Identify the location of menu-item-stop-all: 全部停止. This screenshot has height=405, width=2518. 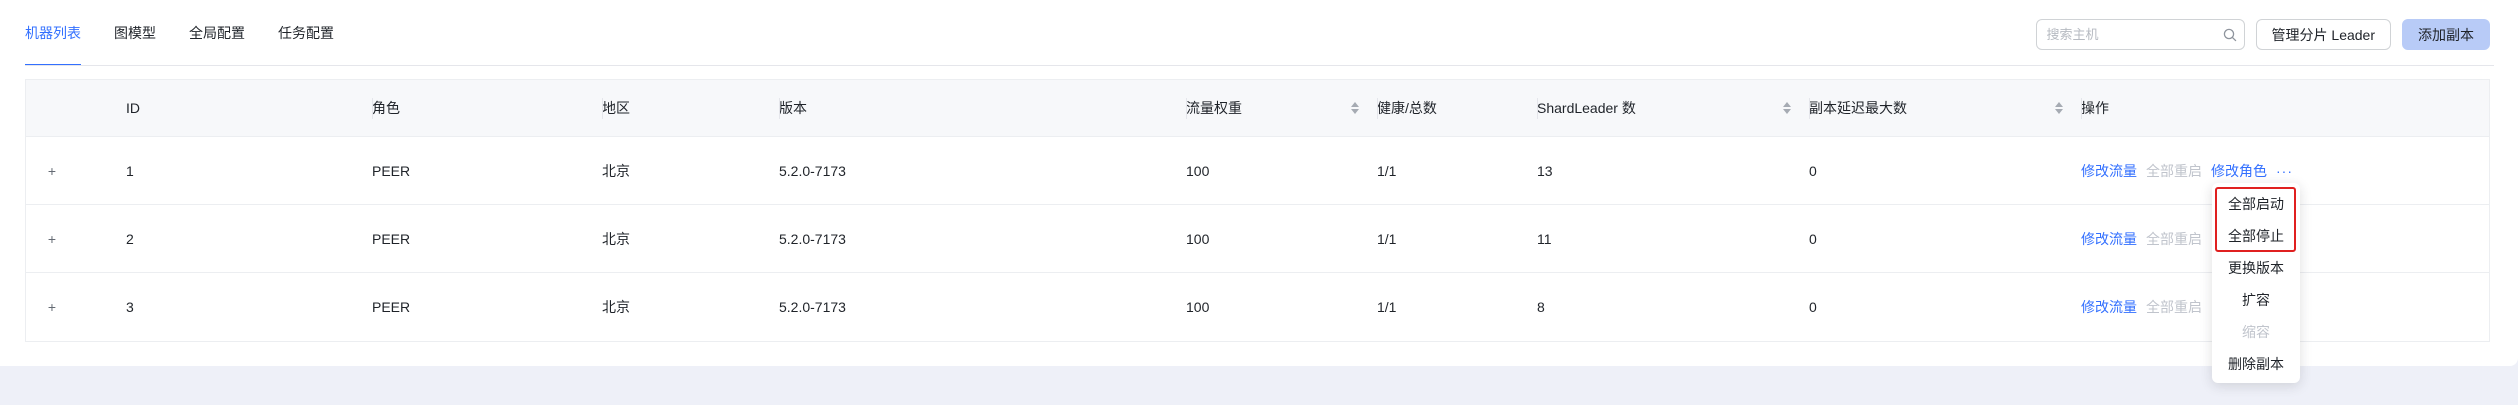
(2256, 236).